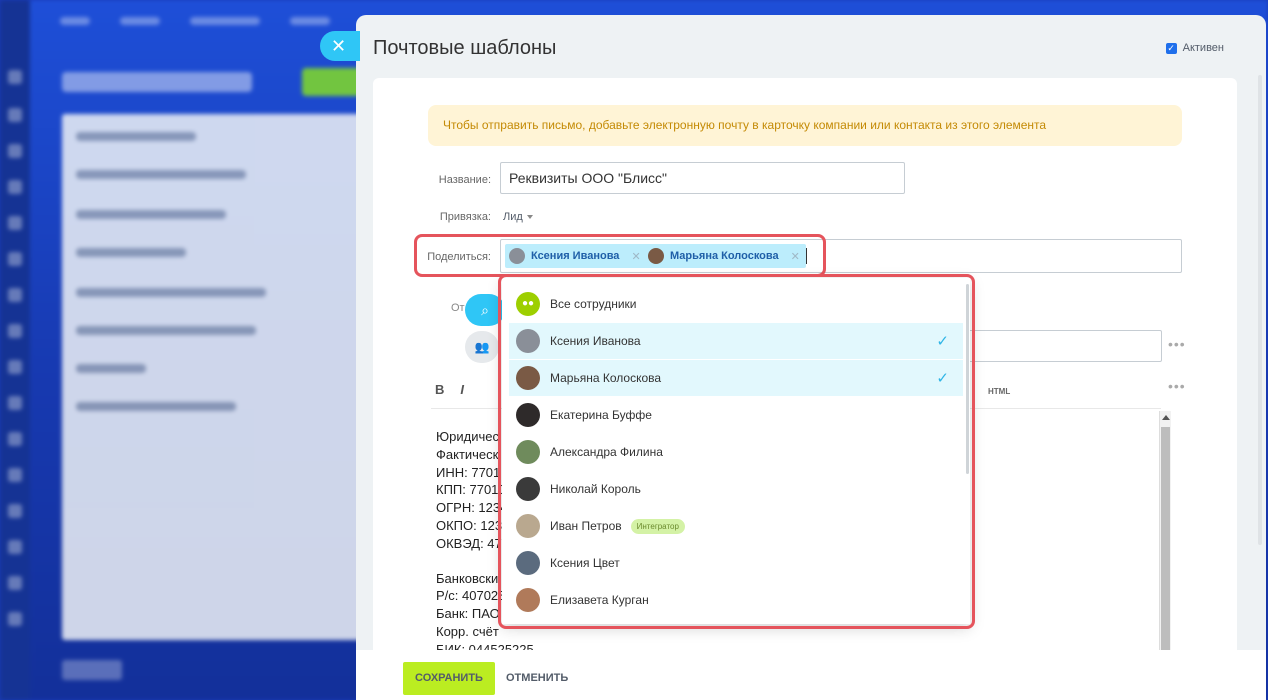  I want to click on dropdown-item-label: Екатерина Буффе, so click(601, 415).